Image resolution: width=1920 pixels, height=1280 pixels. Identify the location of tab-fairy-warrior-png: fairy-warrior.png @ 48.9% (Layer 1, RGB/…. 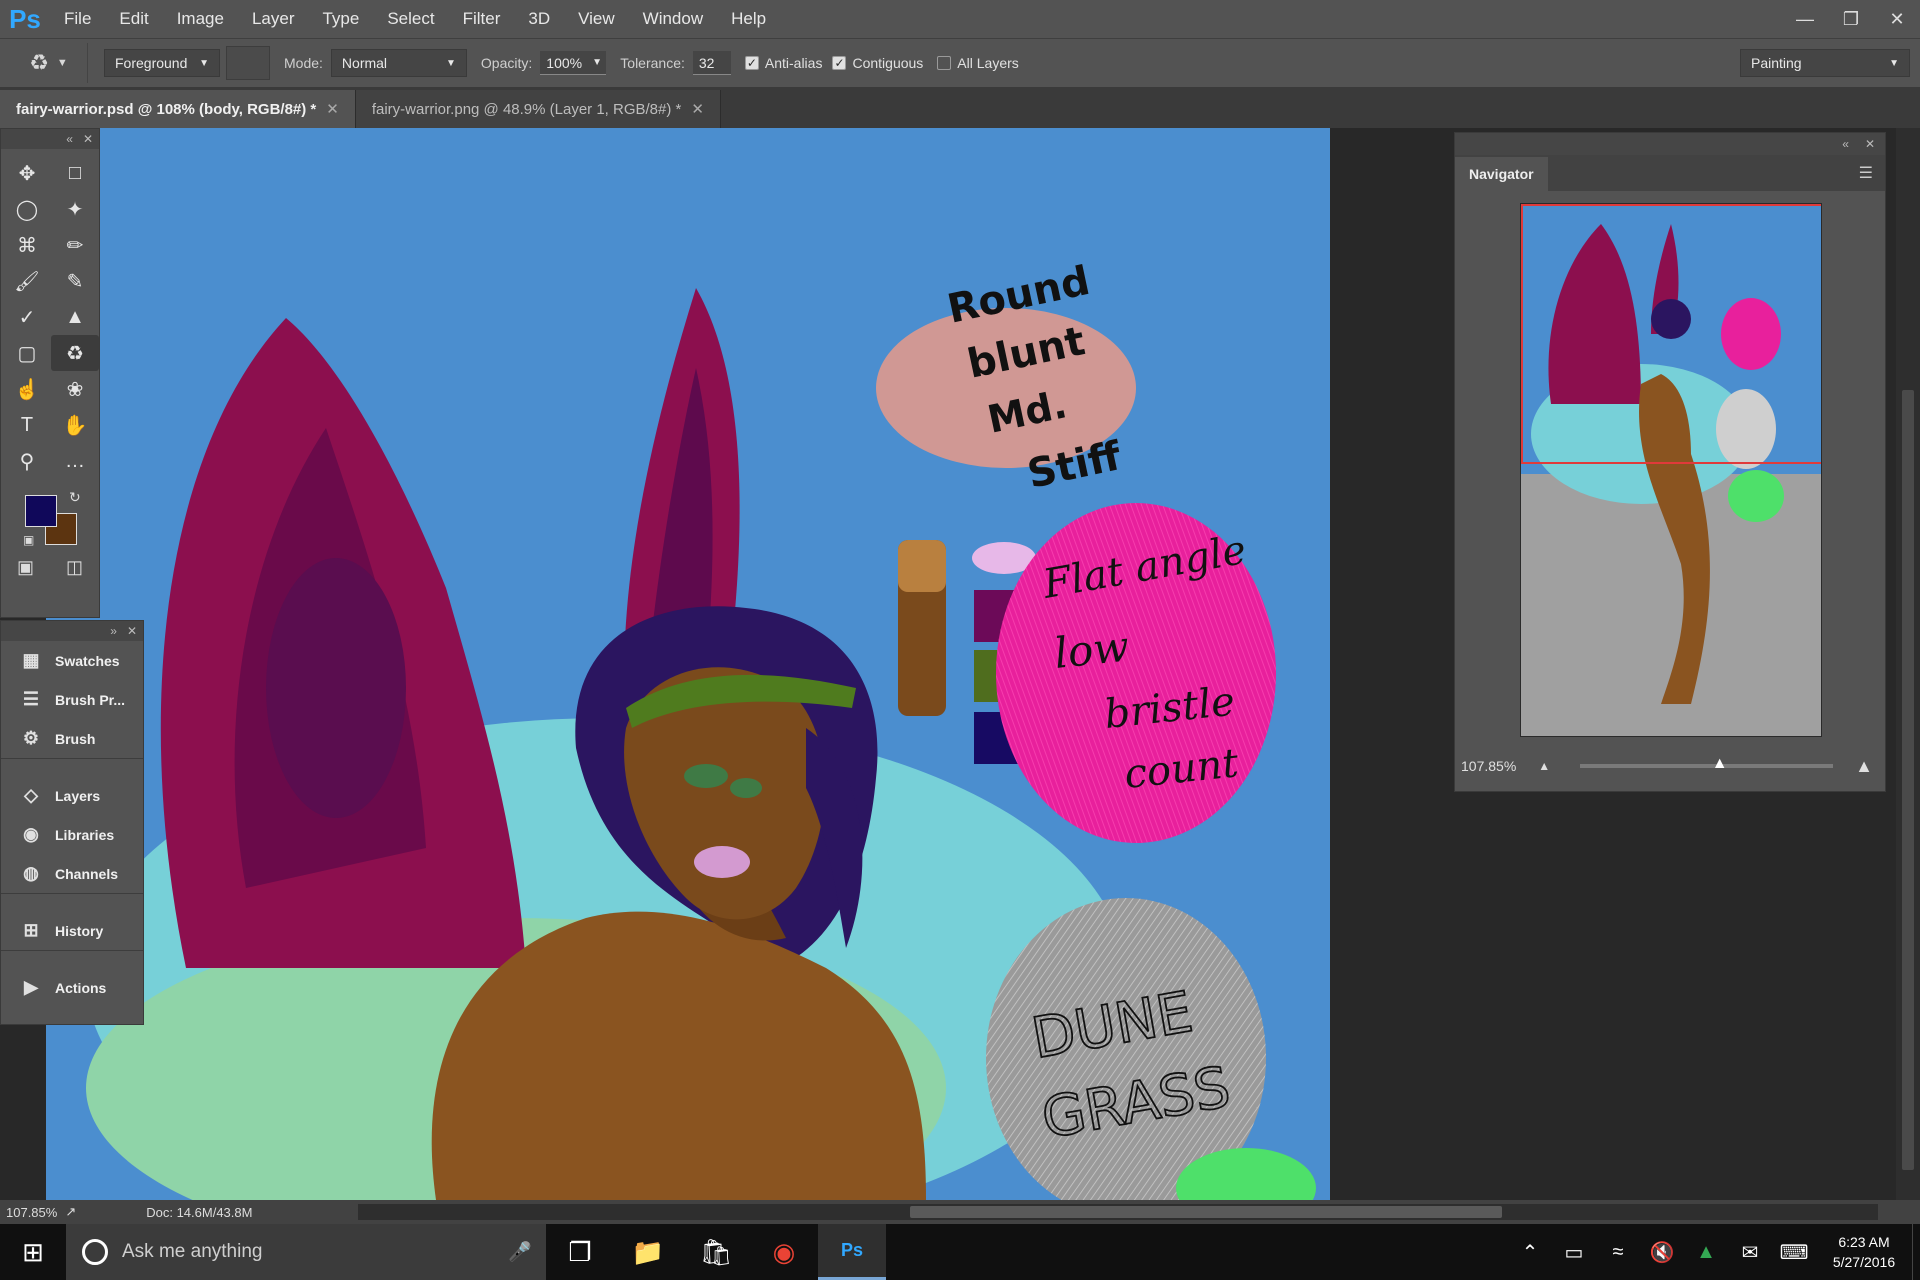
(538, 109).